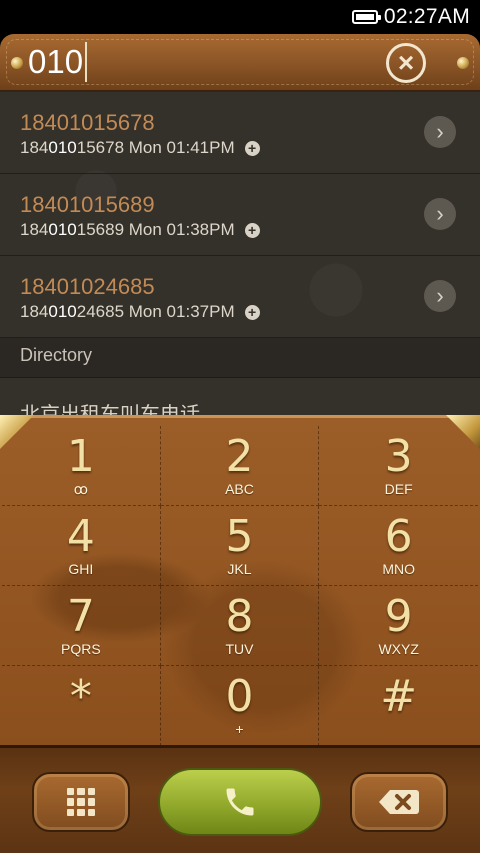  What do you see at coordinates (240, 626) in the screenshot?
I see `key-8: 8 TUV` at bounding box center [240, 626].